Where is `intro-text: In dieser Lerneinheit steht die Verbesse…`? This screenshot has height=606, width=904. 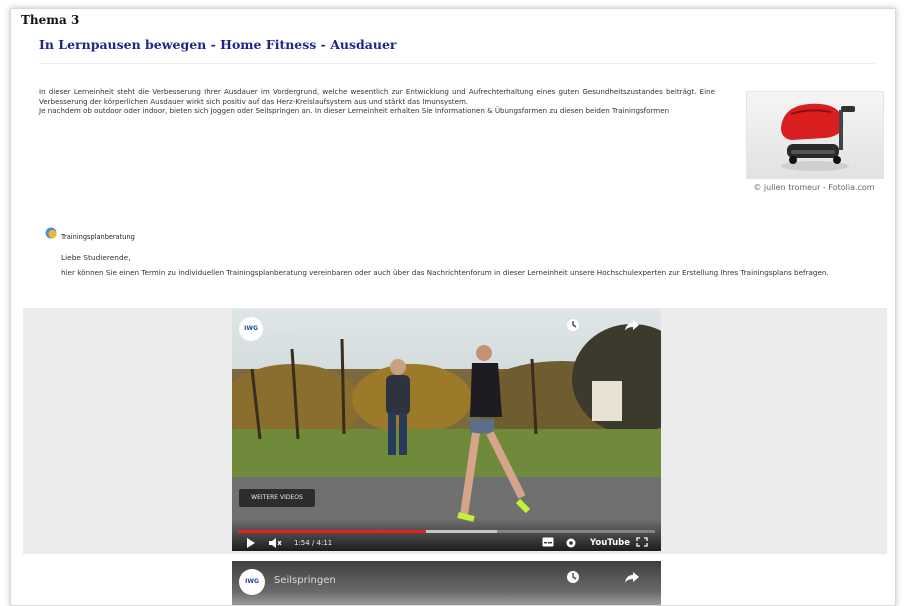 intro-text: In dieser Lerneinheit steht die Verbesse… is located at coordinates (377, 101).